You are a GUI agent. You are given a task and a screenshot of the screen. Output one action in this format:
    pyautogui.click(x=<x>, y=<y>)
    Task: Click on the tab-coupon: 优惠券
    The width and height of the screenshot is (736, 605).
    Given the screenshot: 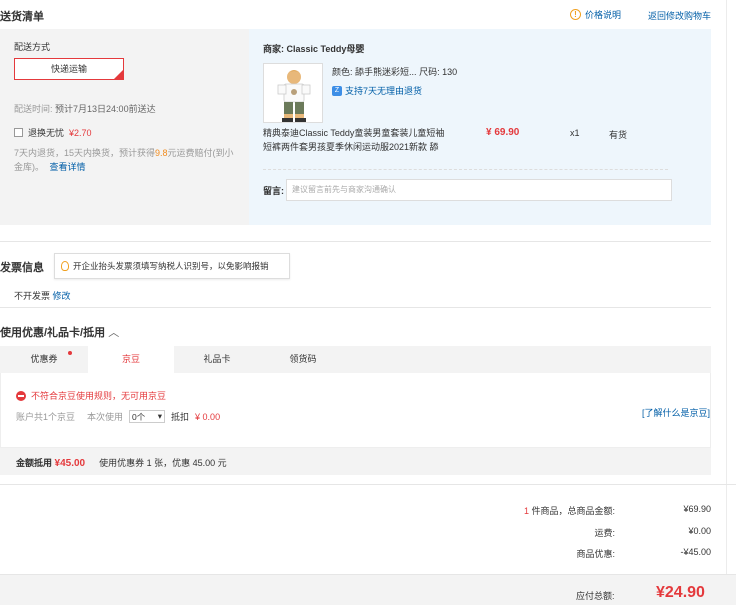 What is the action you would take?
    pyautogui.click(x=44, y=360)
    